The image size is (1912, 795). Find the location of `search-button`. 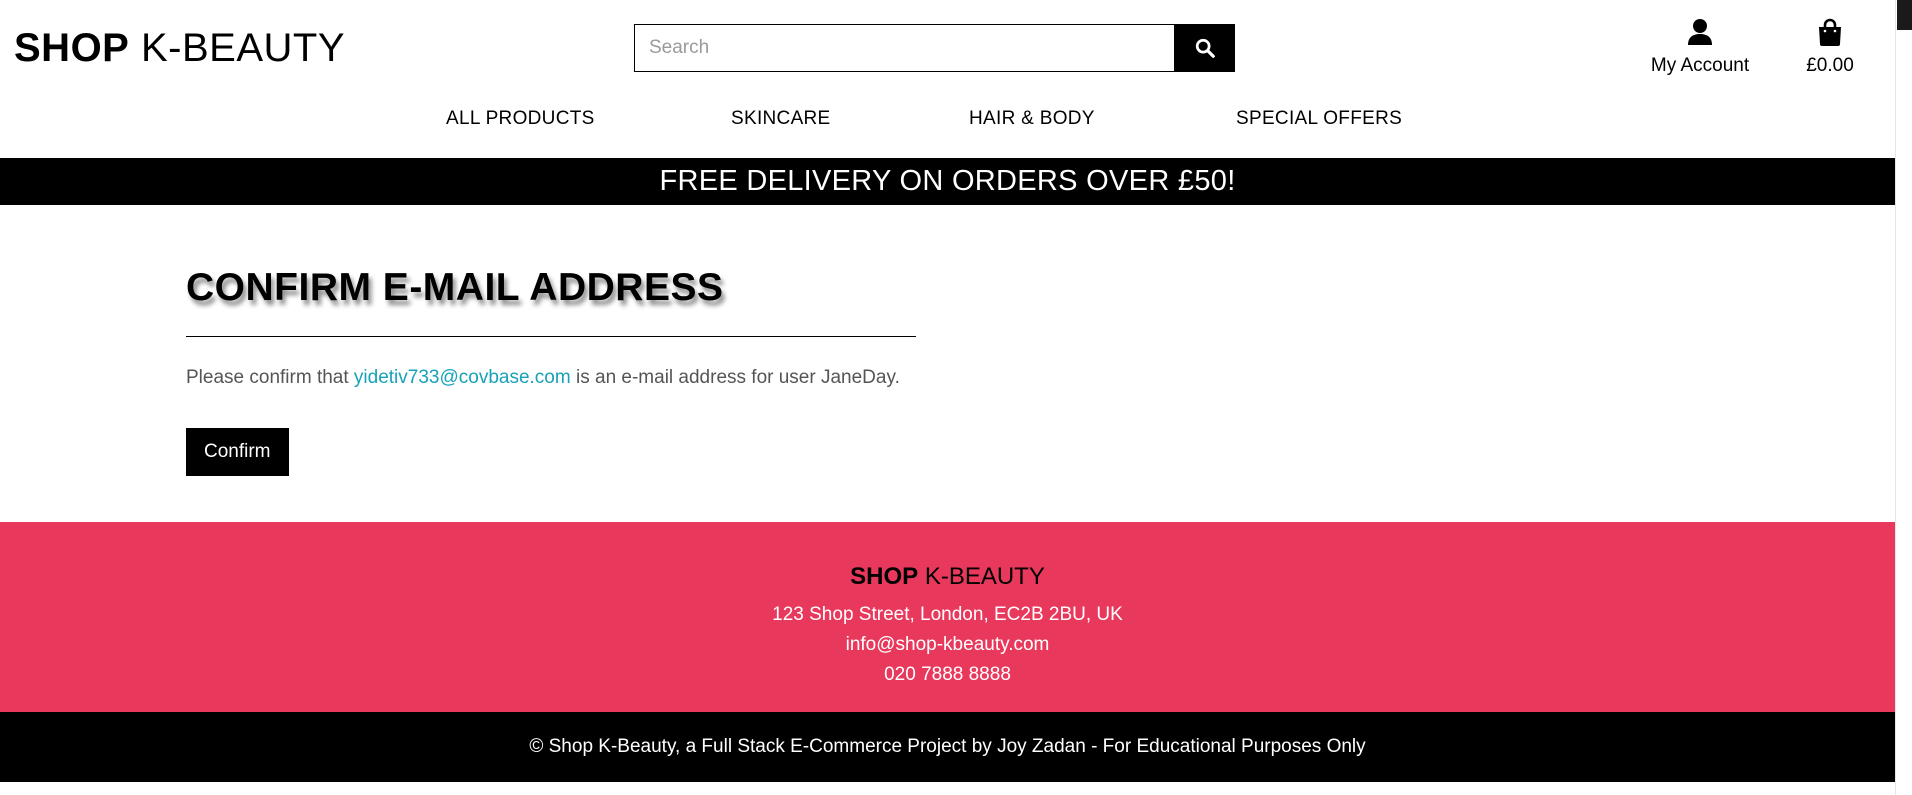

search-button is located at coordinates (1204, 48).